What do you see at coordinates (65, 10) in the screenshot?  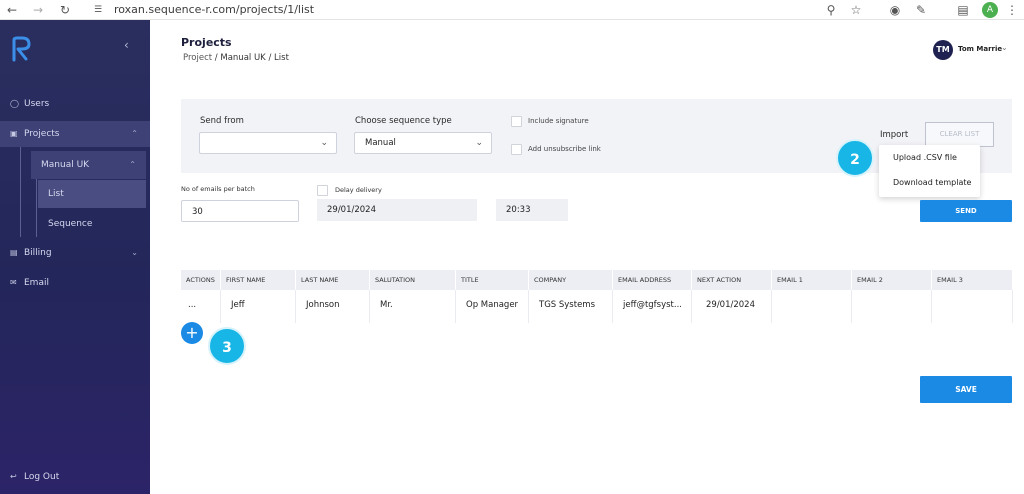 I see `reload-icon: ↻` at bounding box center [65, 10].